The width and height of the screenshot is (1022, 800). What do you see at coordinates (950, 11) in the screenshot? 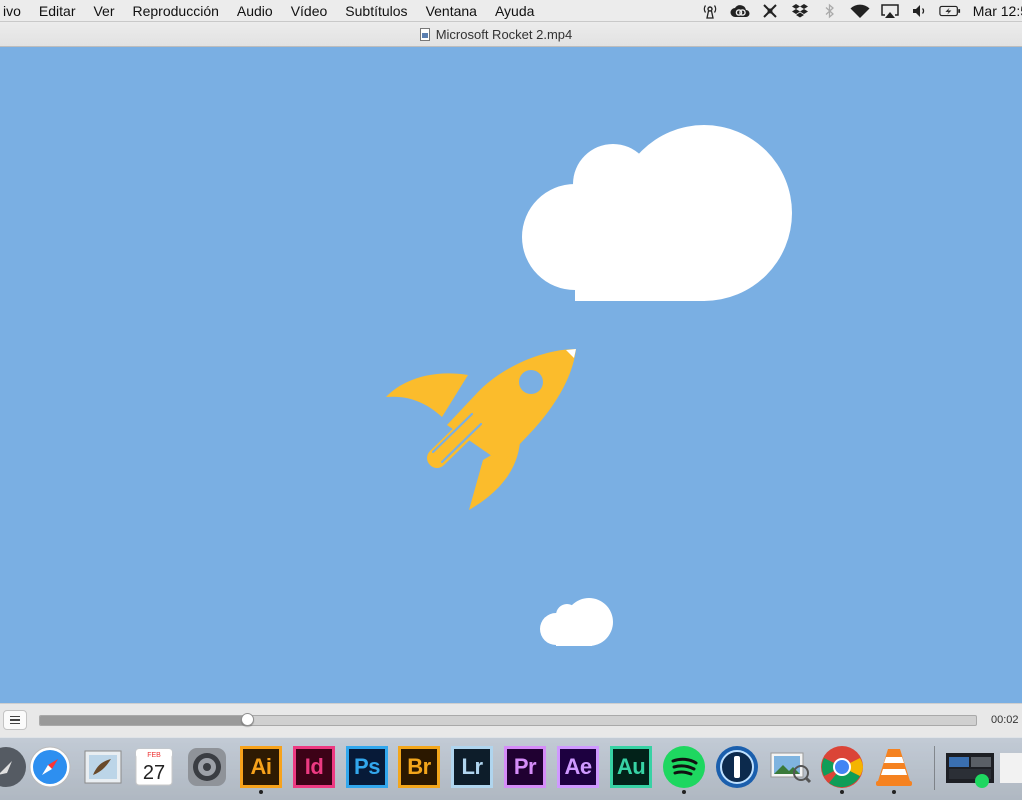
I see `battery-charging-icon` at bounding box center [950, 11].